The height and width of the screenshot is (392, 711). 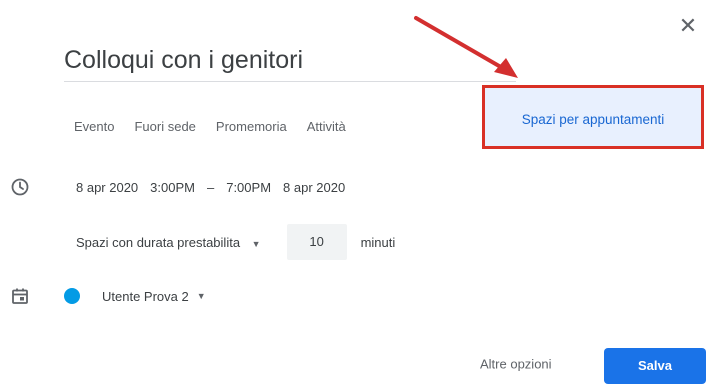 I want to click on date-time-row: 8 apr 2020 3:00PM – 7:00PM 8 apr 2020, so click(x=216, y=187).